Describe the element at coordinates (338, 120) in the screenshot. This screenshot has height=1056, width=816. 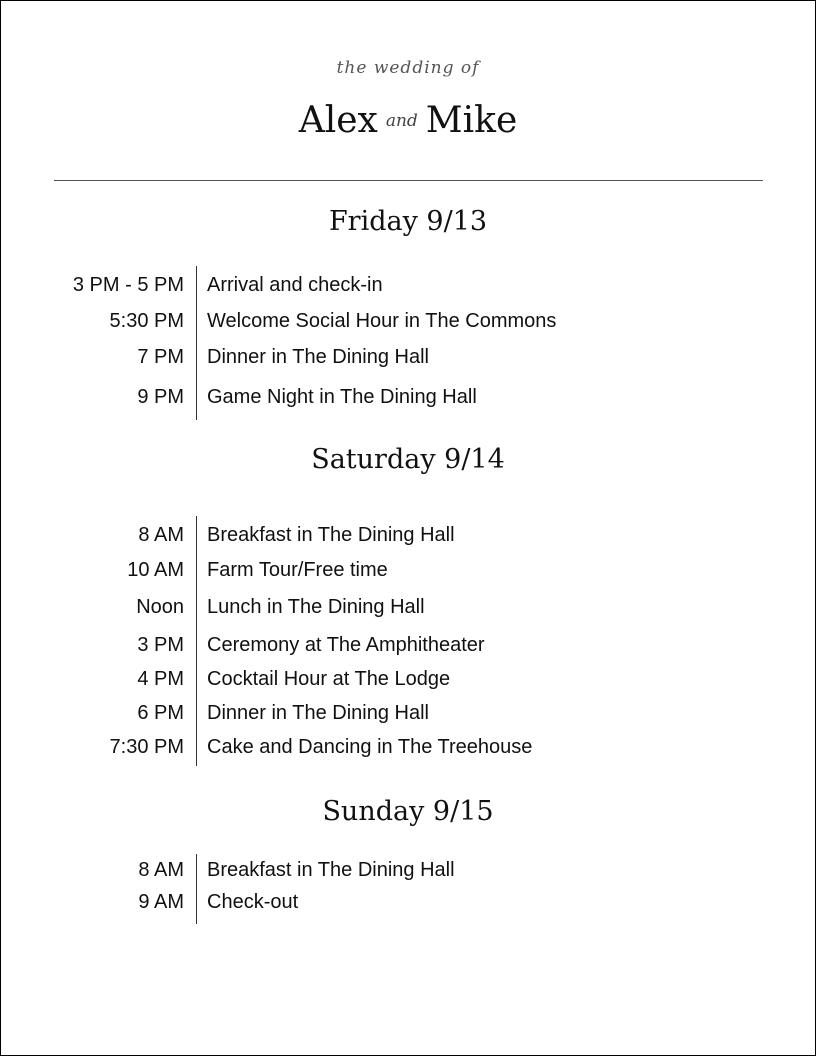
I see `name-1: Alex` at that location.